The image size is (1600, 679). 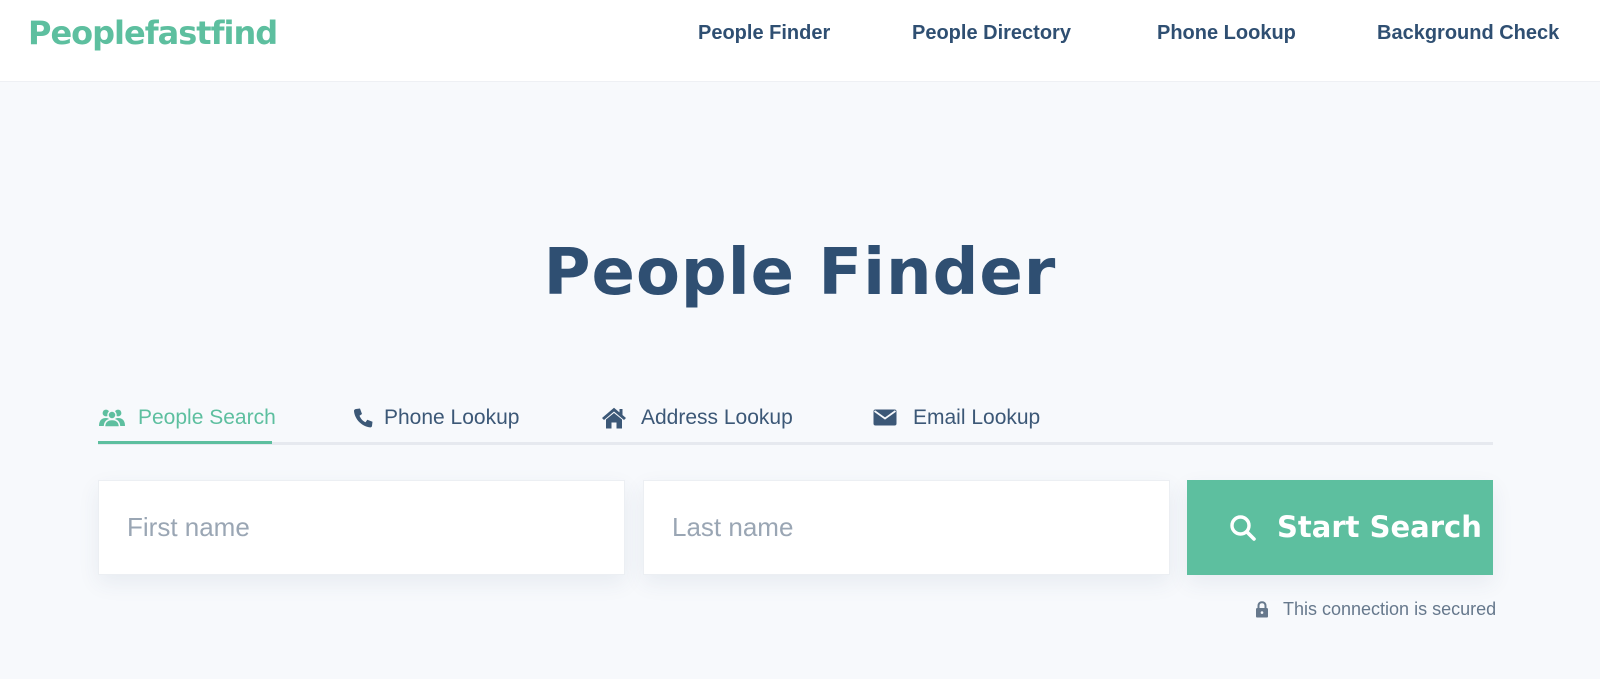 I want to click on nav-people-directory: People Directory, so click(x=991, y=33).